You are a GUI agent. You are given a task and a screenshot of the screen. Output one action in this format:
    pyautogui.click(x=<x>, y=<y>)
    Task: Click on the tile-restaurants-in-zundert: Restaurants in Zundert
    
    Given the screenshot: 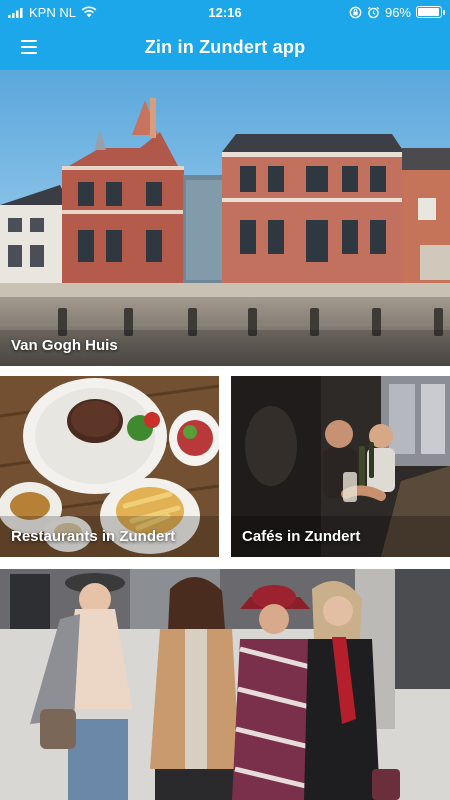 What is the action you would take?
    pyautogui.click(x=109, y=466)
    